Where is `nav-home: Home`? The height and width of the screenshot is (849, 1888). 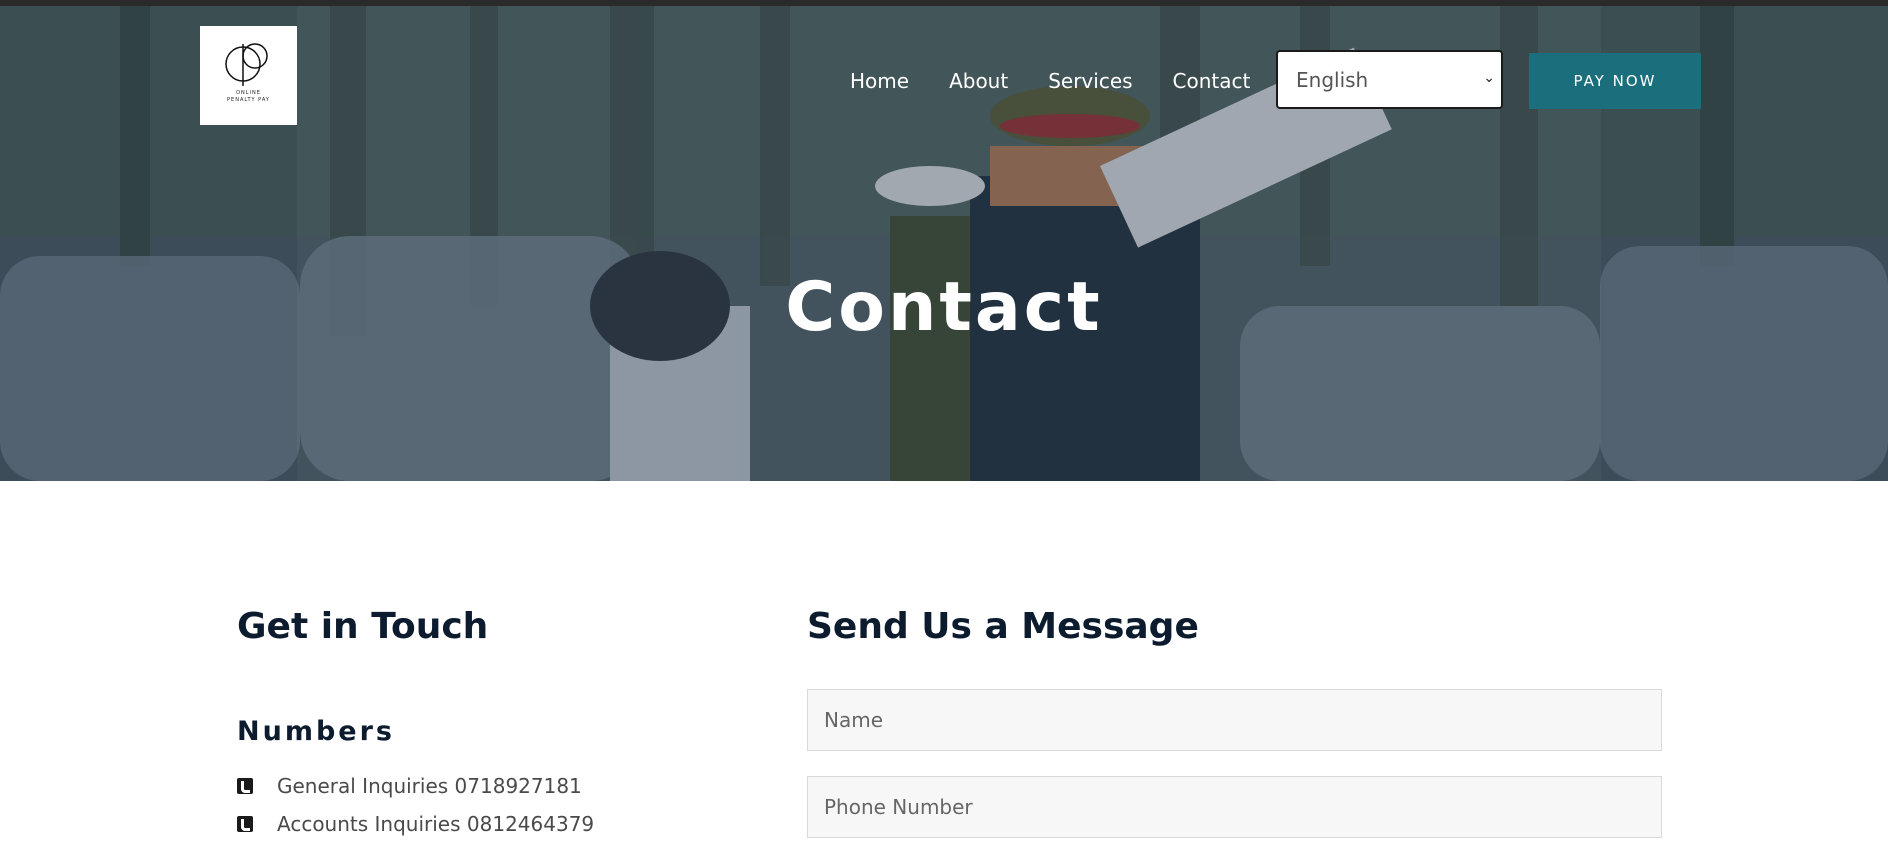
nav-home: Home is located at coordinates (879, 81).